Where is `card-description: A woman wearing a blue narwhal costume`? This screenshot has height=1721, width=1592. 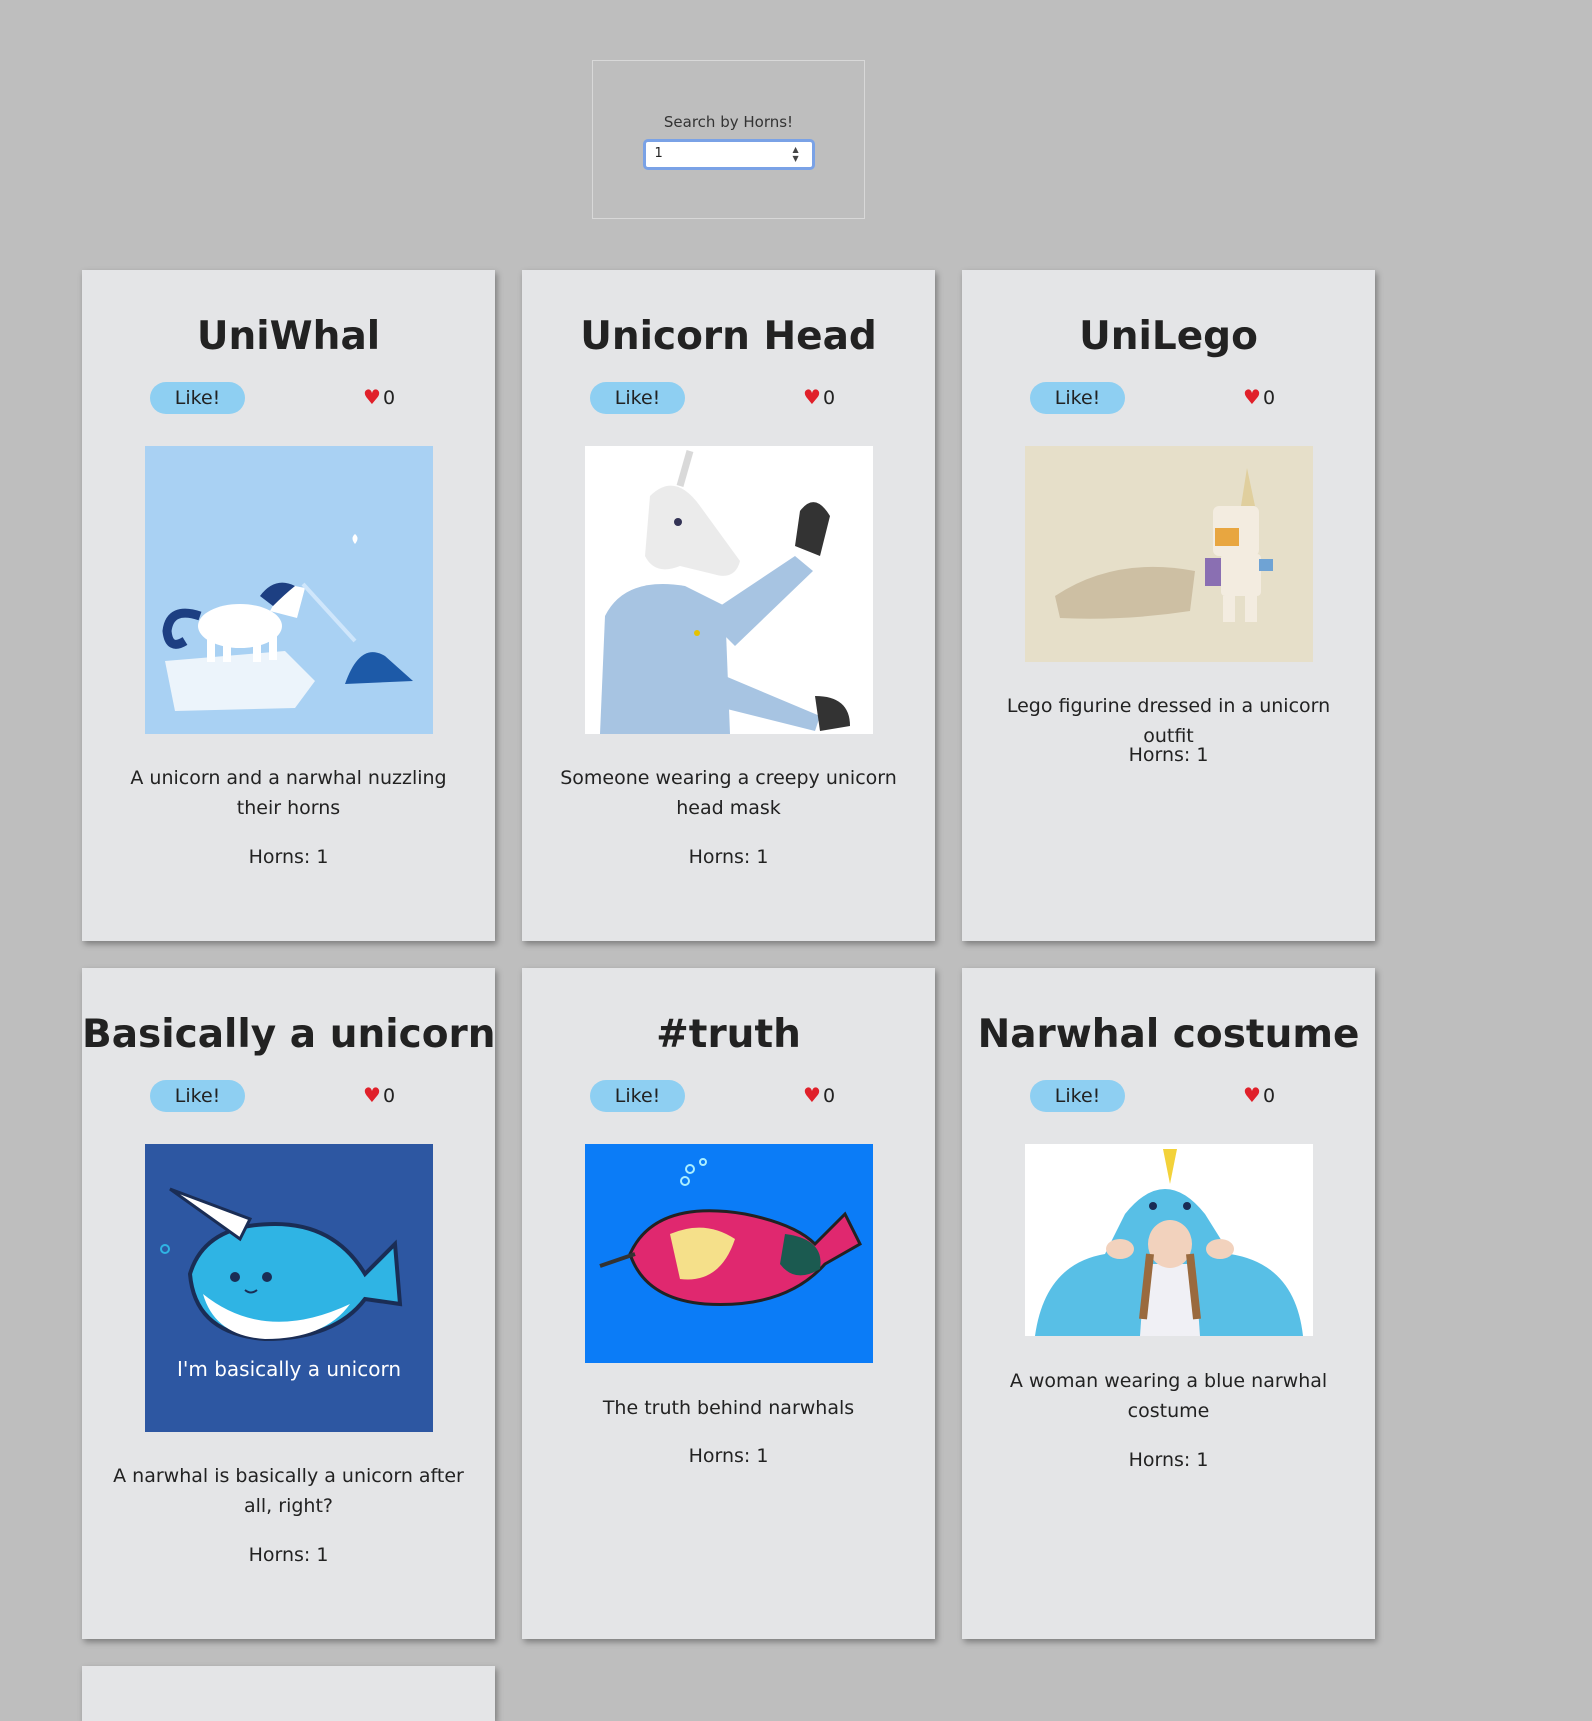
card-description: A woman wearing a blue narwhal costume is located at coordinates (1168, 1396).